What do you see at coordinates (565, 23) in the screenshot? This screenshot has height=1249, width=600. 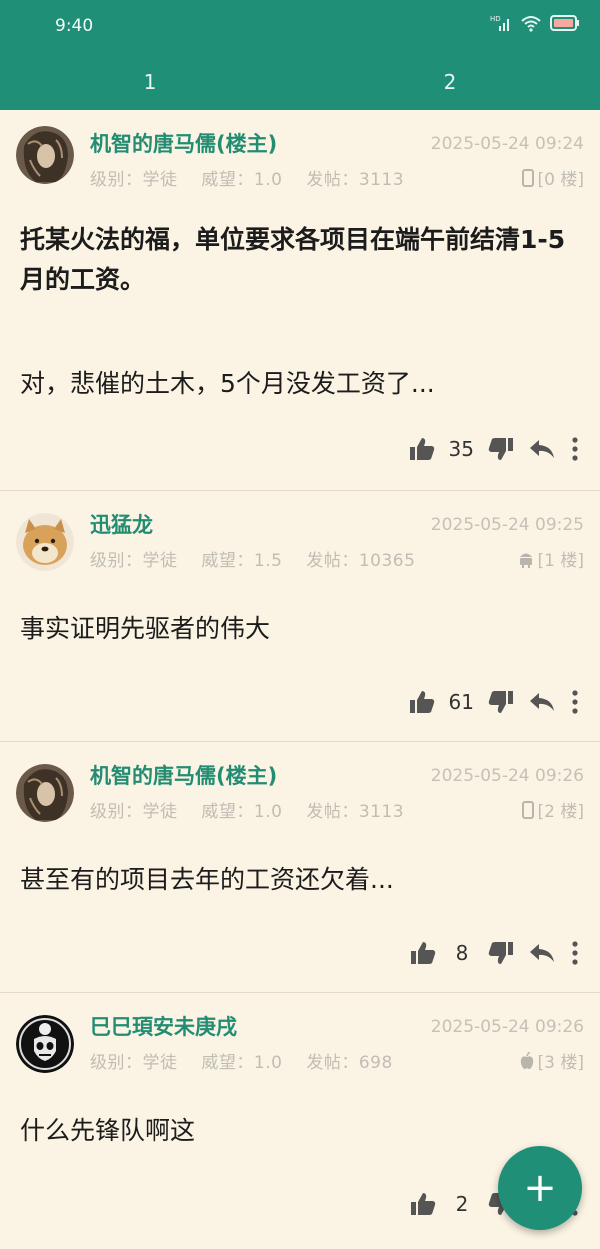 I see `battery-icon` at bounding box center [565, 23].